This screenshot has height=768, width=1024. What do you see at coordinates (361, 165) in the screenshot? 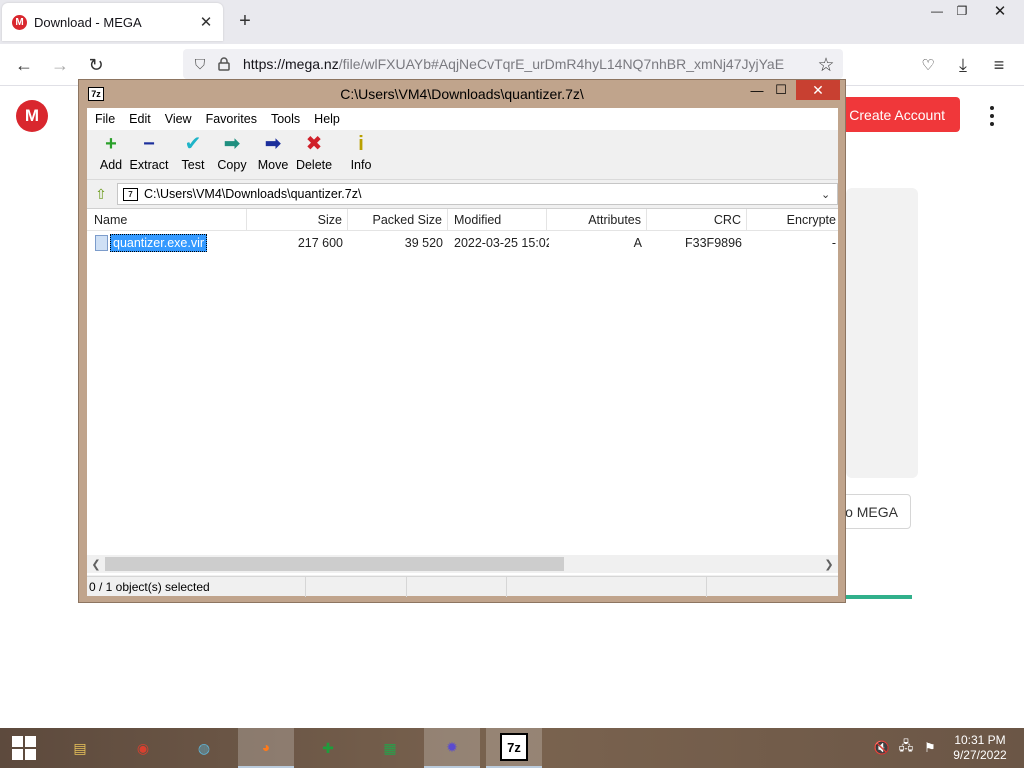
I see `toolbar-label: Info` at bounding box center [361, 165].